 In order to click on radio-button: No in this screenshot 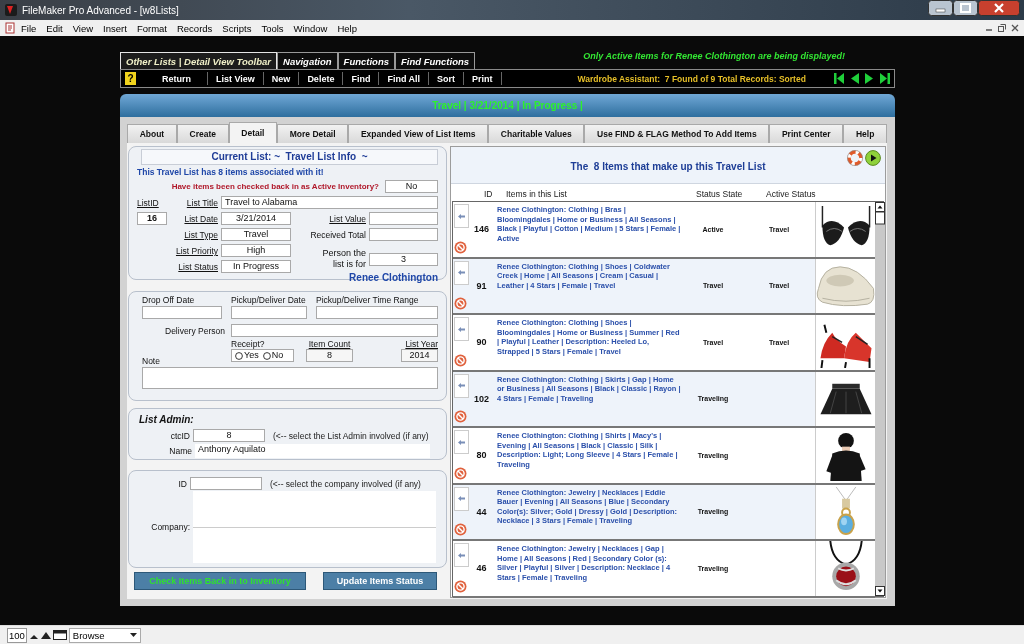, I will do `click(273, 355)`.